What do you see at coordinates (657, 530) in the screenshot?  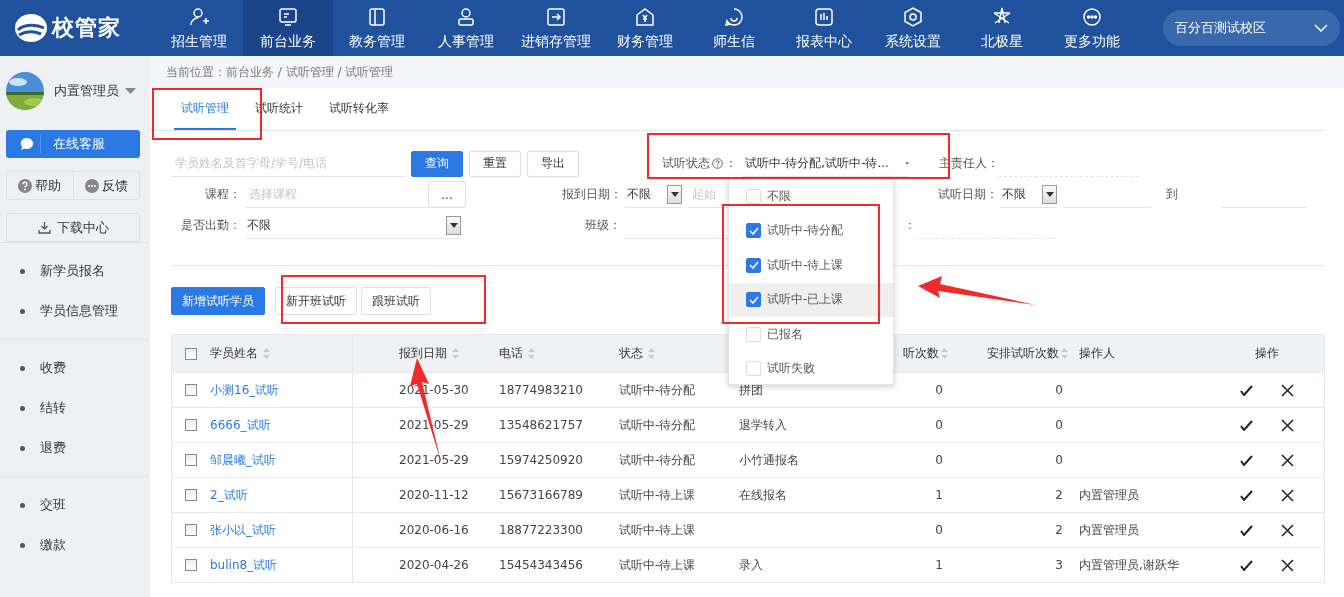 I see `table-cell: 试听中-待上课` at bounding box center [657, 530].